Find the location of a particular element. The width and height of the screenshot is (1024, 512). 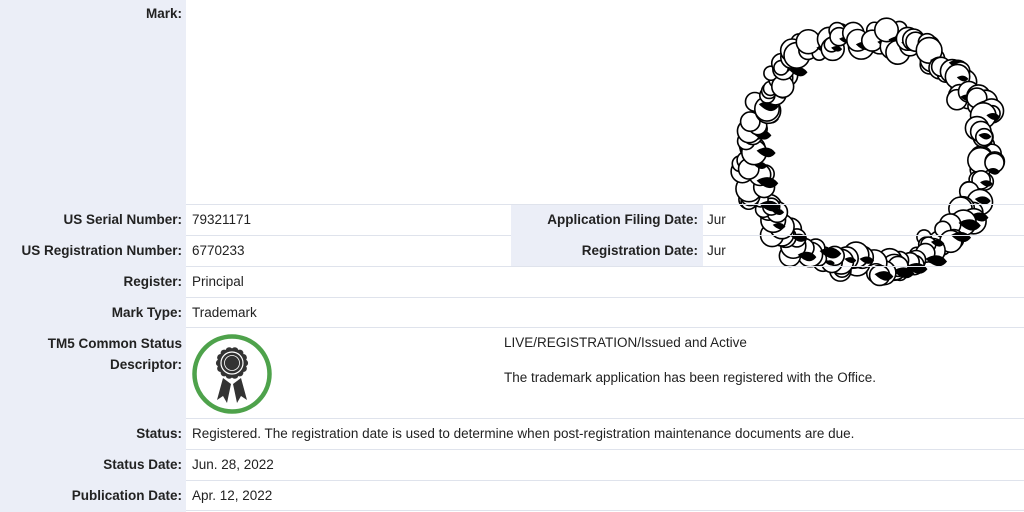

tm5-status-line: LIVE/REGISTRATION/Issued and Active is located at coordinates (625, 342).